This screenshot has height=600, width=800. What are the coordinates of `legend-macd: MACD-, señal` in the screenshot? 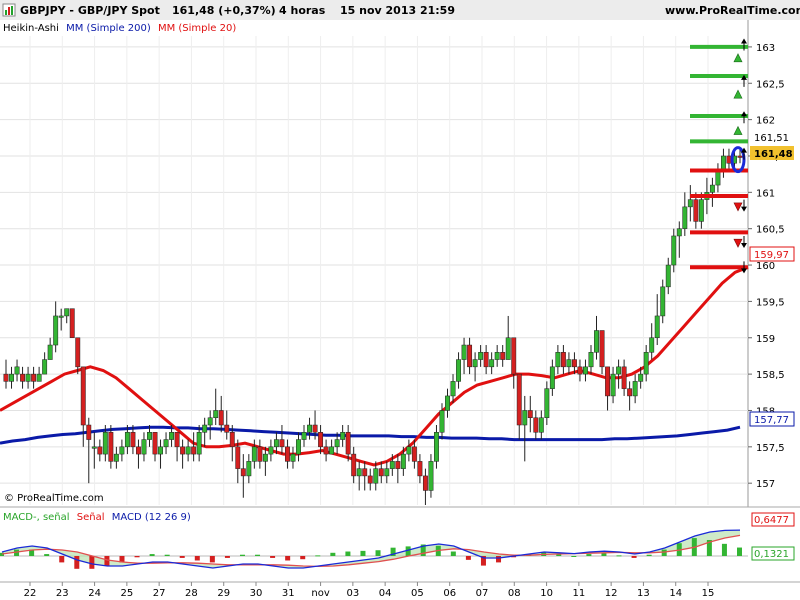 It's located at (36, 517).